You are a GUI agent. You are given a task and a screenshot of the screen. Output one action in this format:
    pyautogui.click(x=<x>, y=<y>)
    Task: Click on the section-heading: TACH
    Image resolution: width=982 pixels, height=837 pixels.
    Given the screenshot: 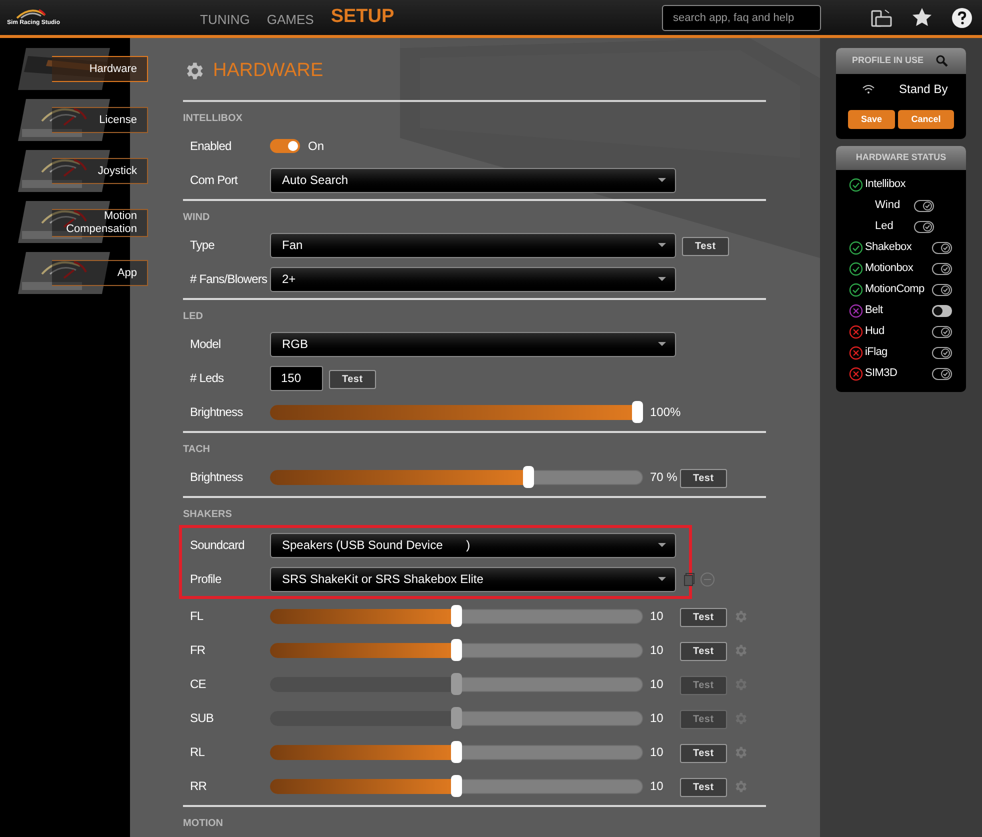 What is the action you would take?
    pyautogui.click(x=197, y=450)
    